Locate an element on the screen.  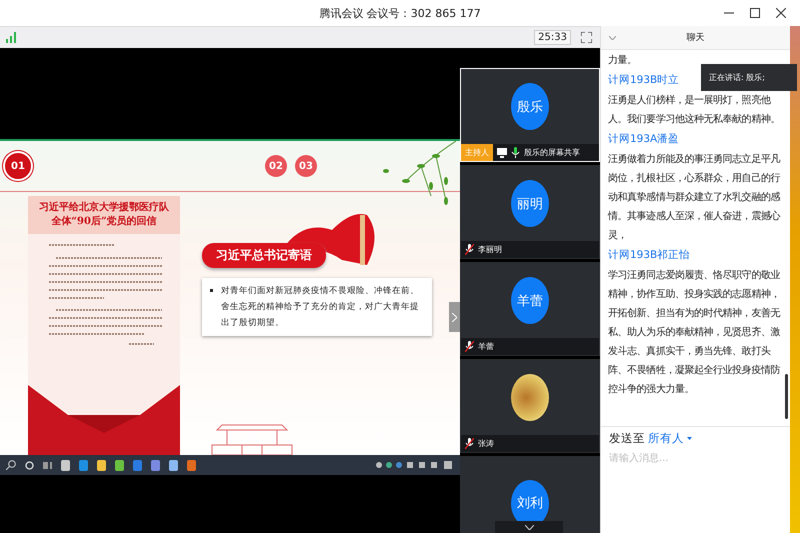
participant-tile: 刘利 is located at coordinates (530, 494).